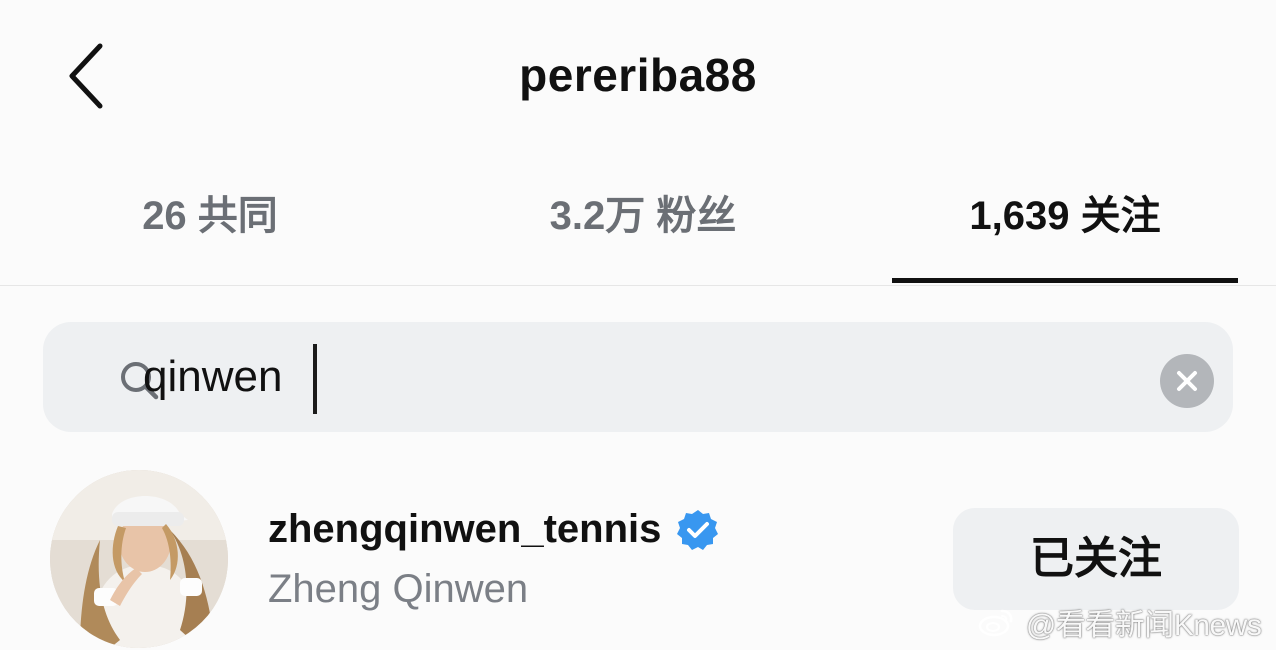  I want to click on search-input, so click(593, 377).